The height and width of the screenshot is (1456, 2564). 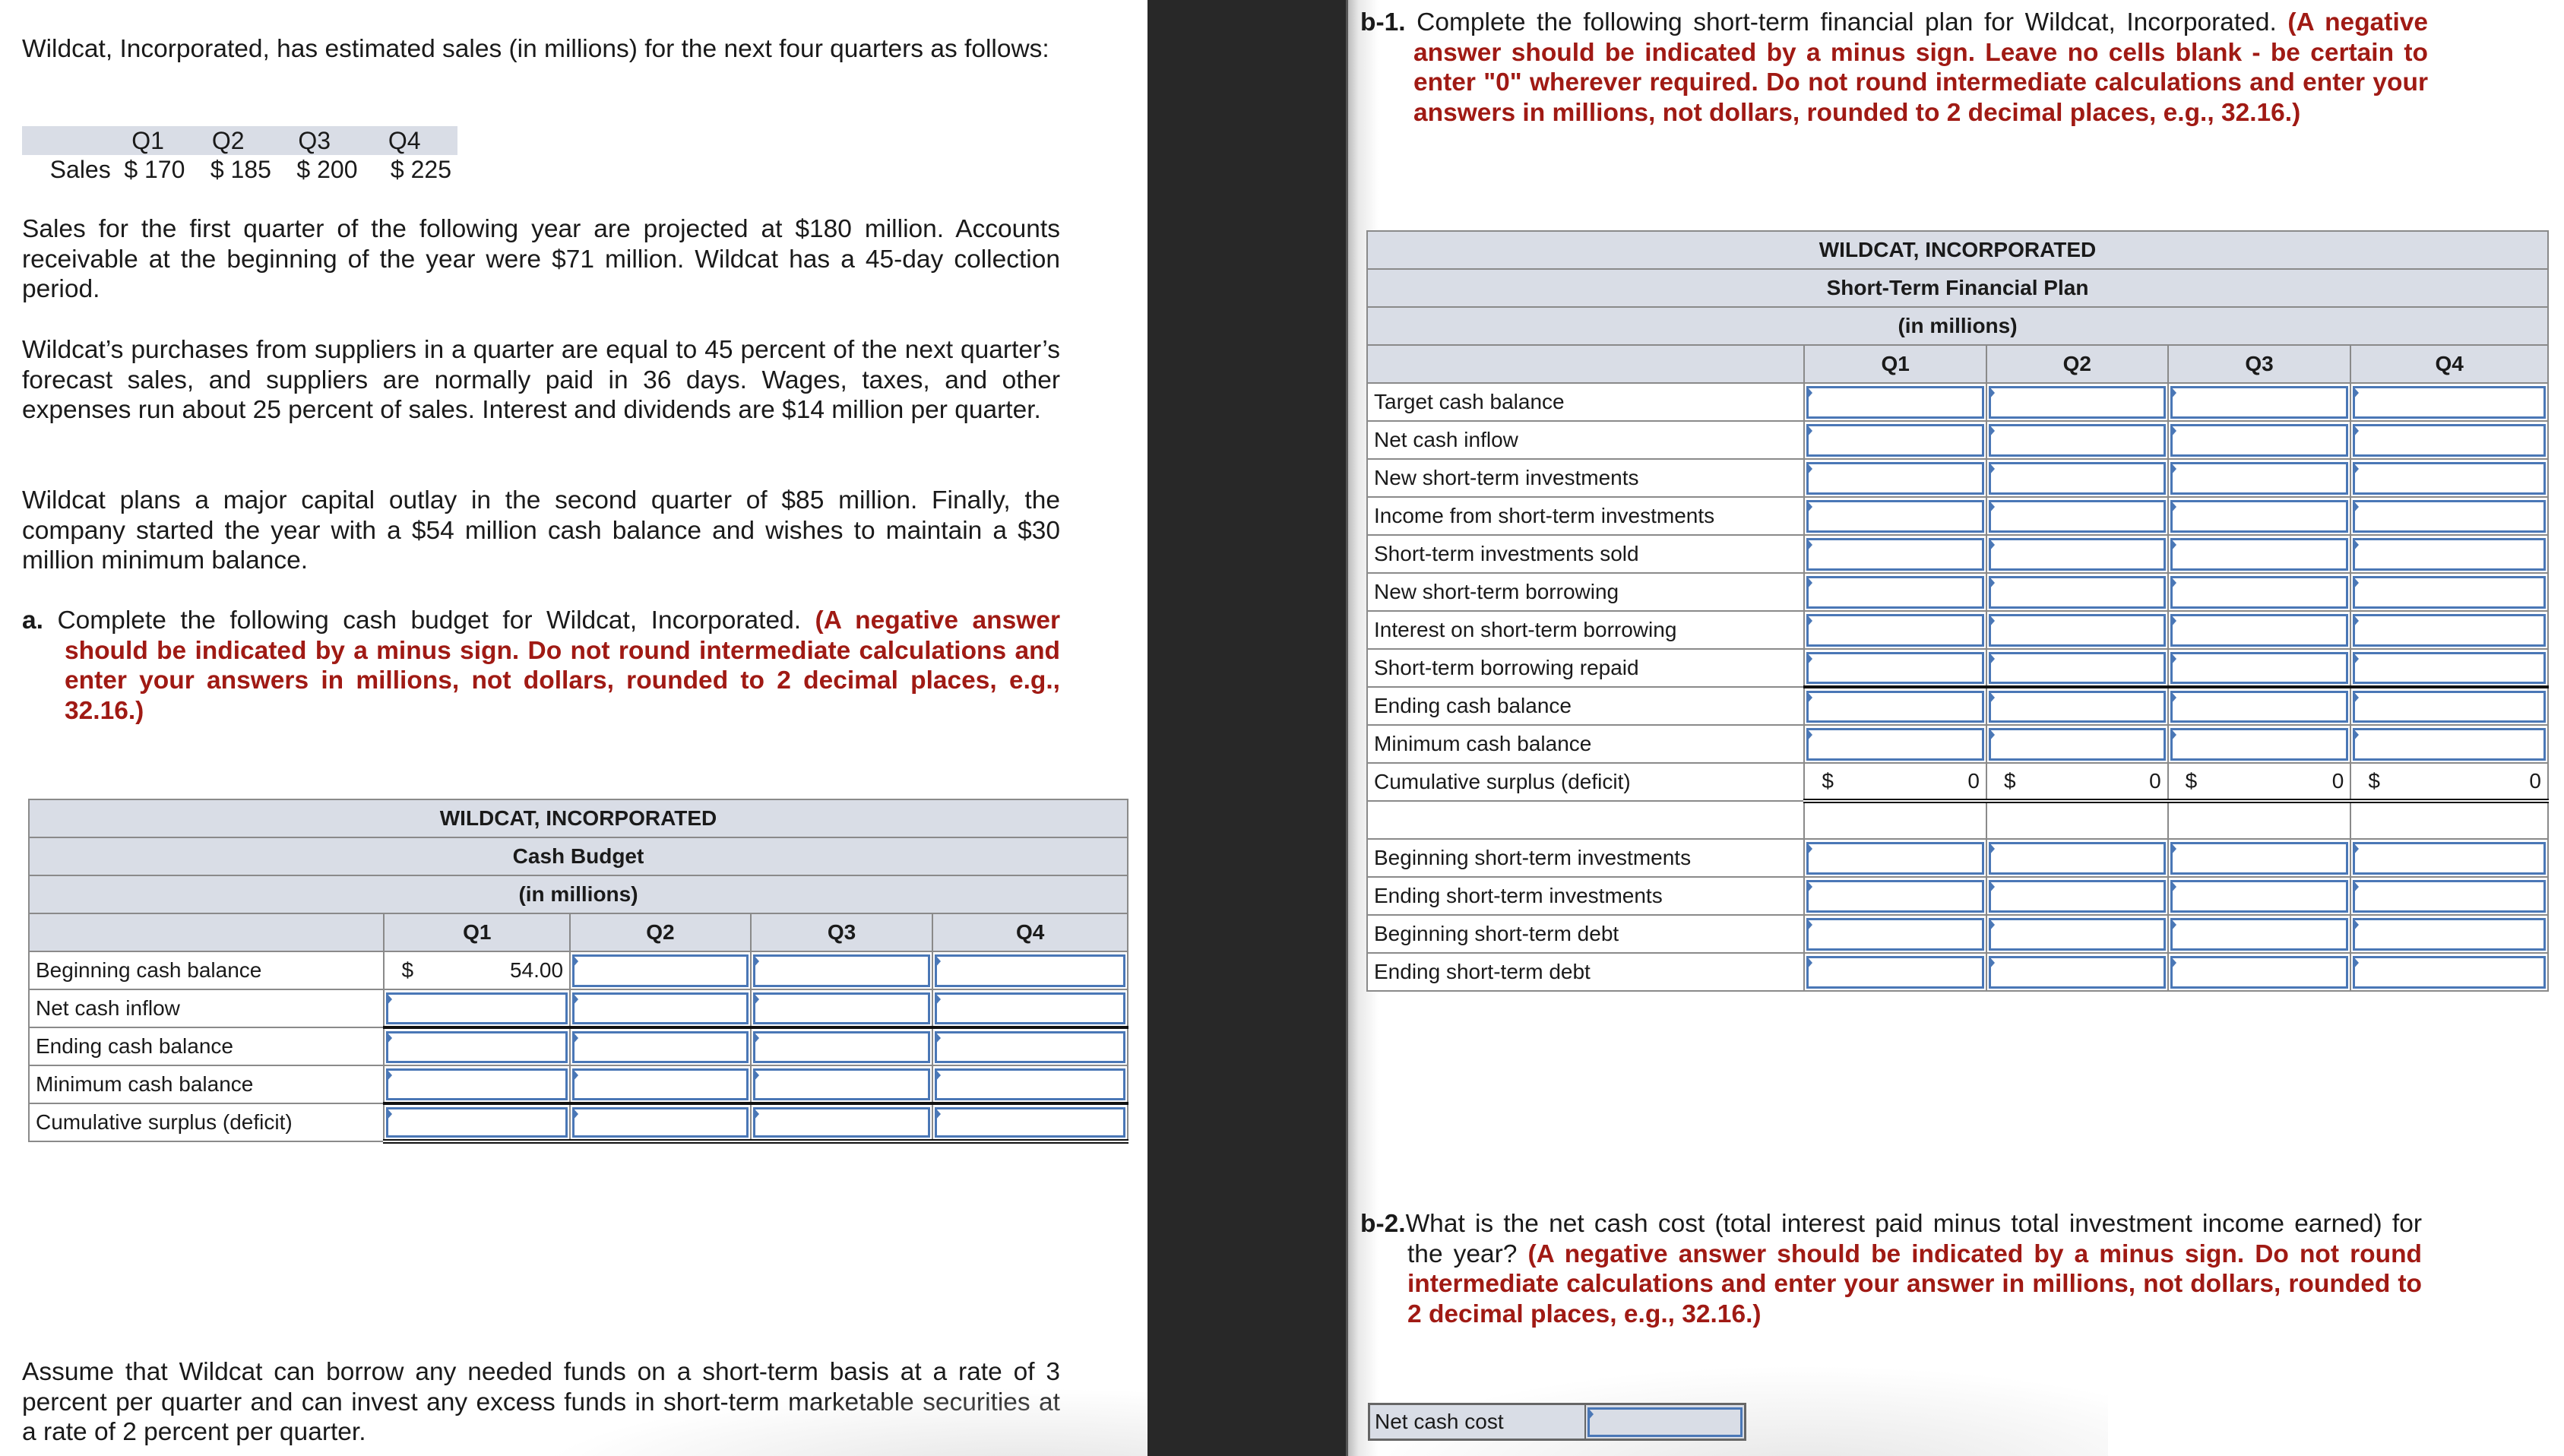 I want to click on new-short-term-investments-q1-input, so click(x=1895, y=478).